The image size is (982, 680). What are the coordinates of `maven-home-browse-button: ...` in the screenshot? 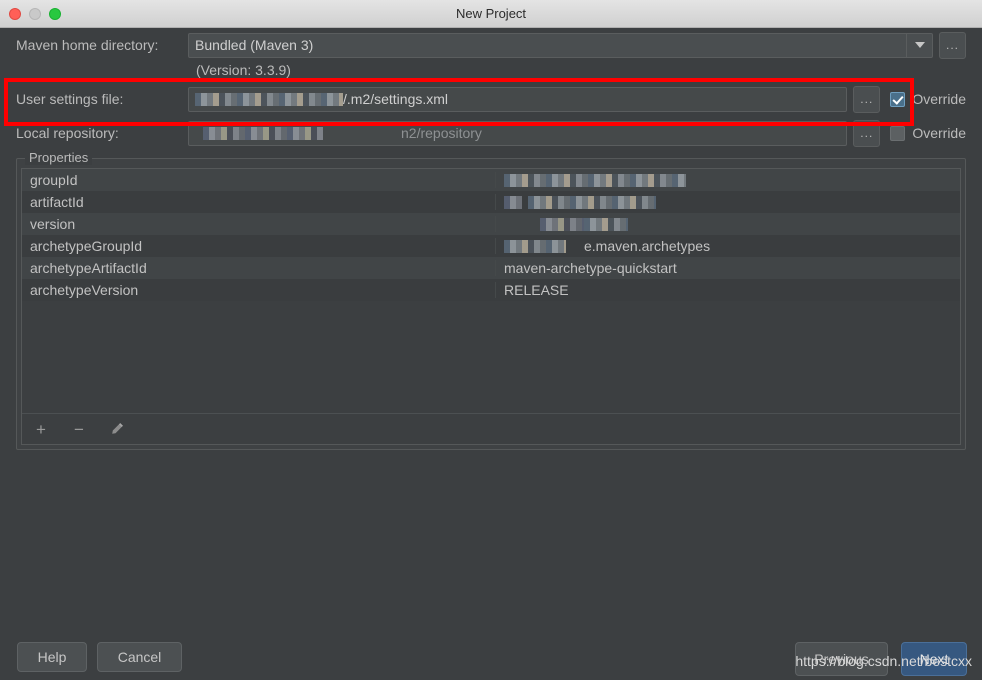 It's located at (952, 45).